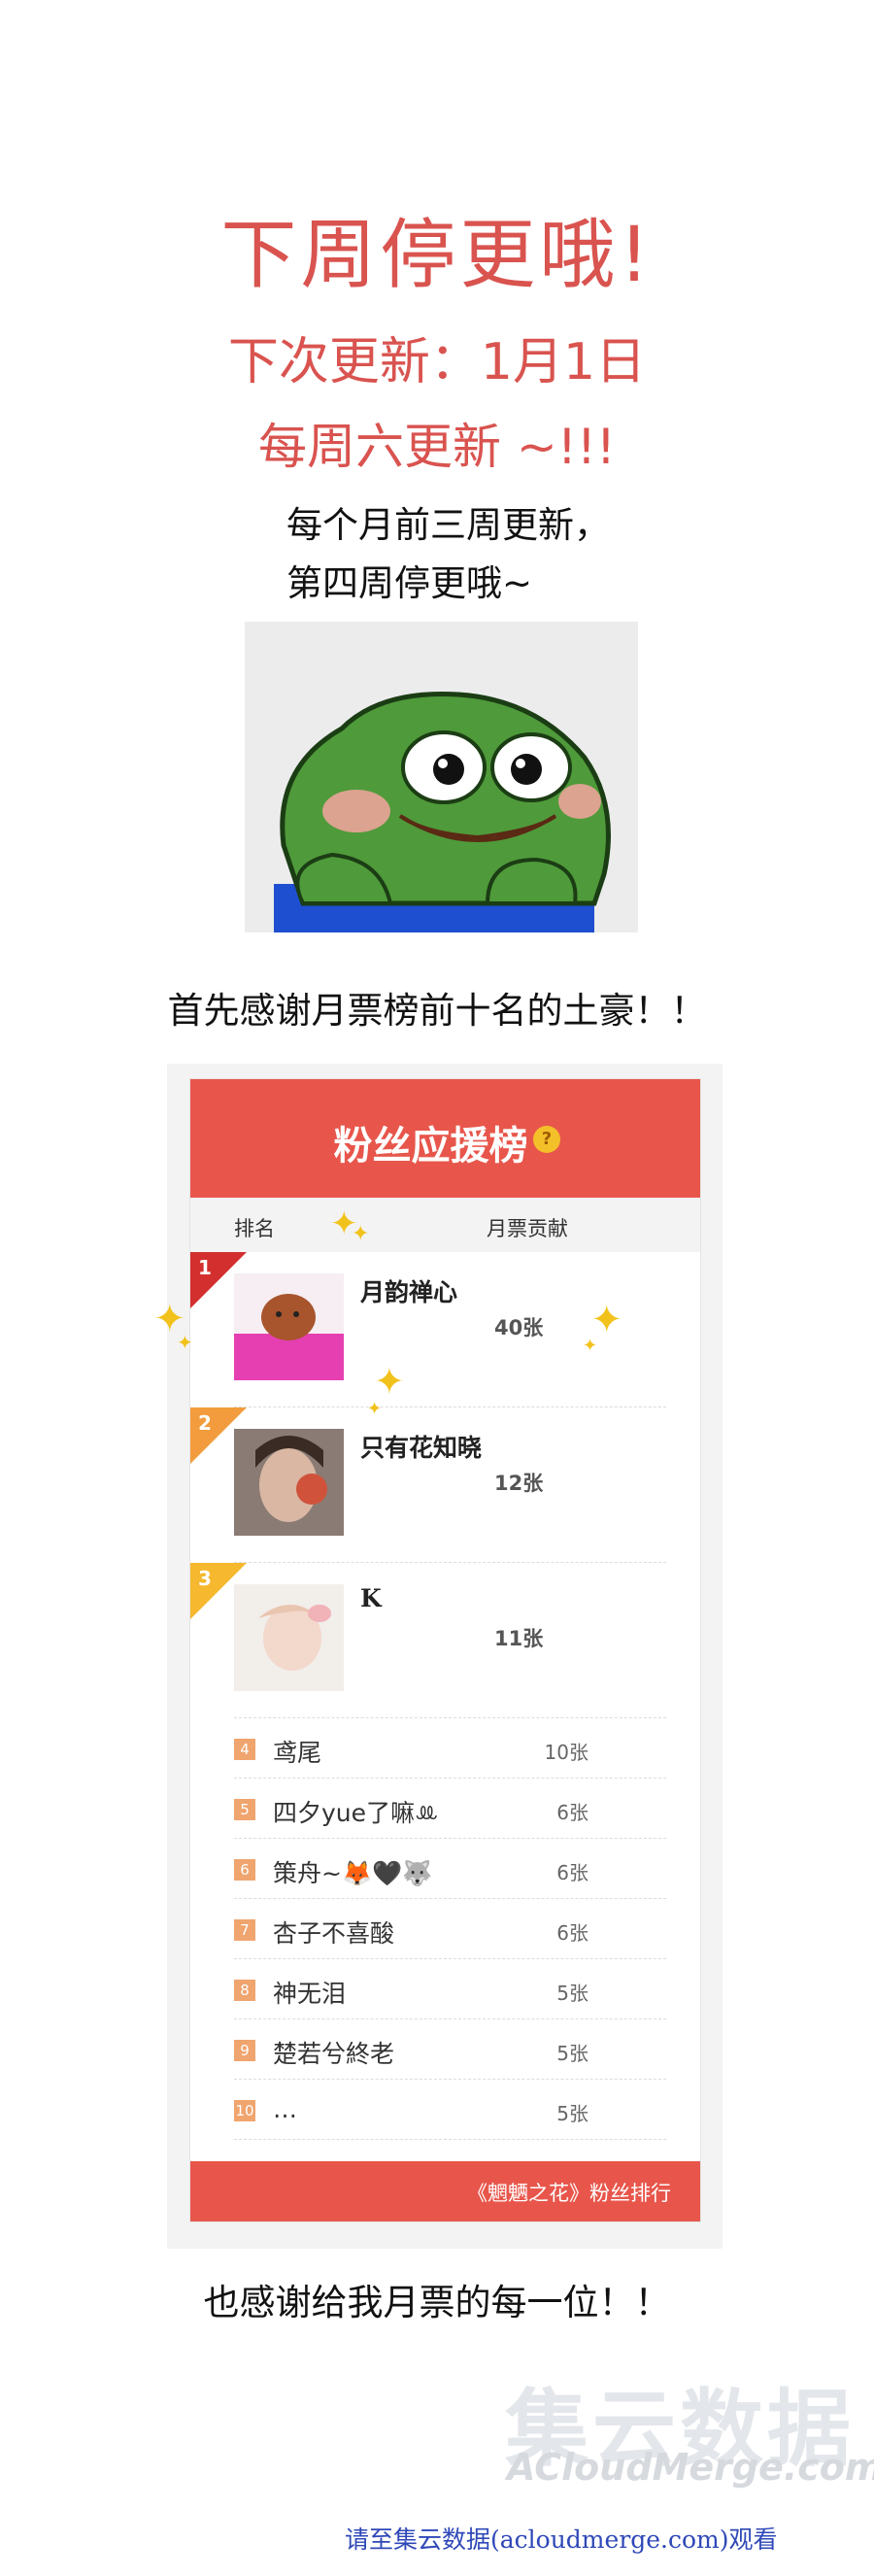 This screenshot has height=2576, width=874. I want to click on rank-badge: 6, so click(245, 1870).